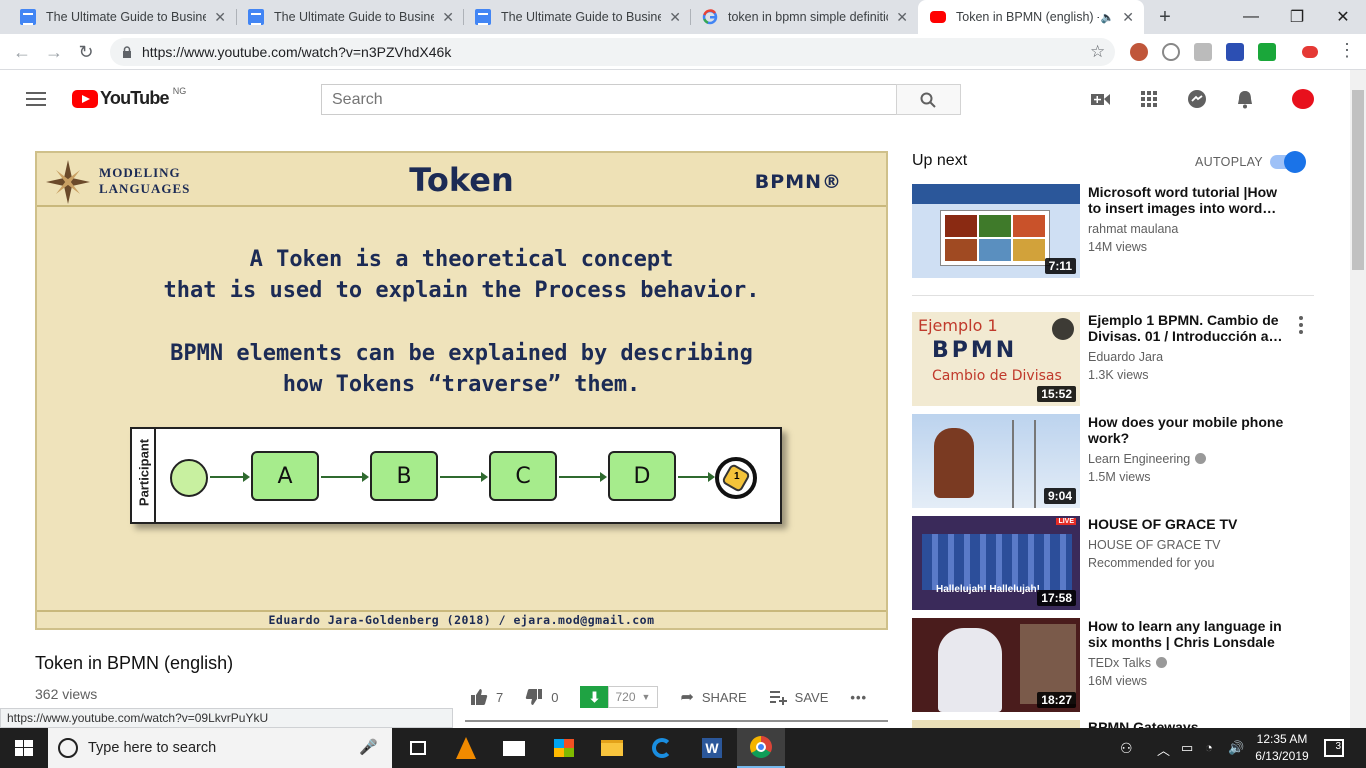  I want to click on taskbar-search-box: Type here to search 🎤, so click(220, 748).